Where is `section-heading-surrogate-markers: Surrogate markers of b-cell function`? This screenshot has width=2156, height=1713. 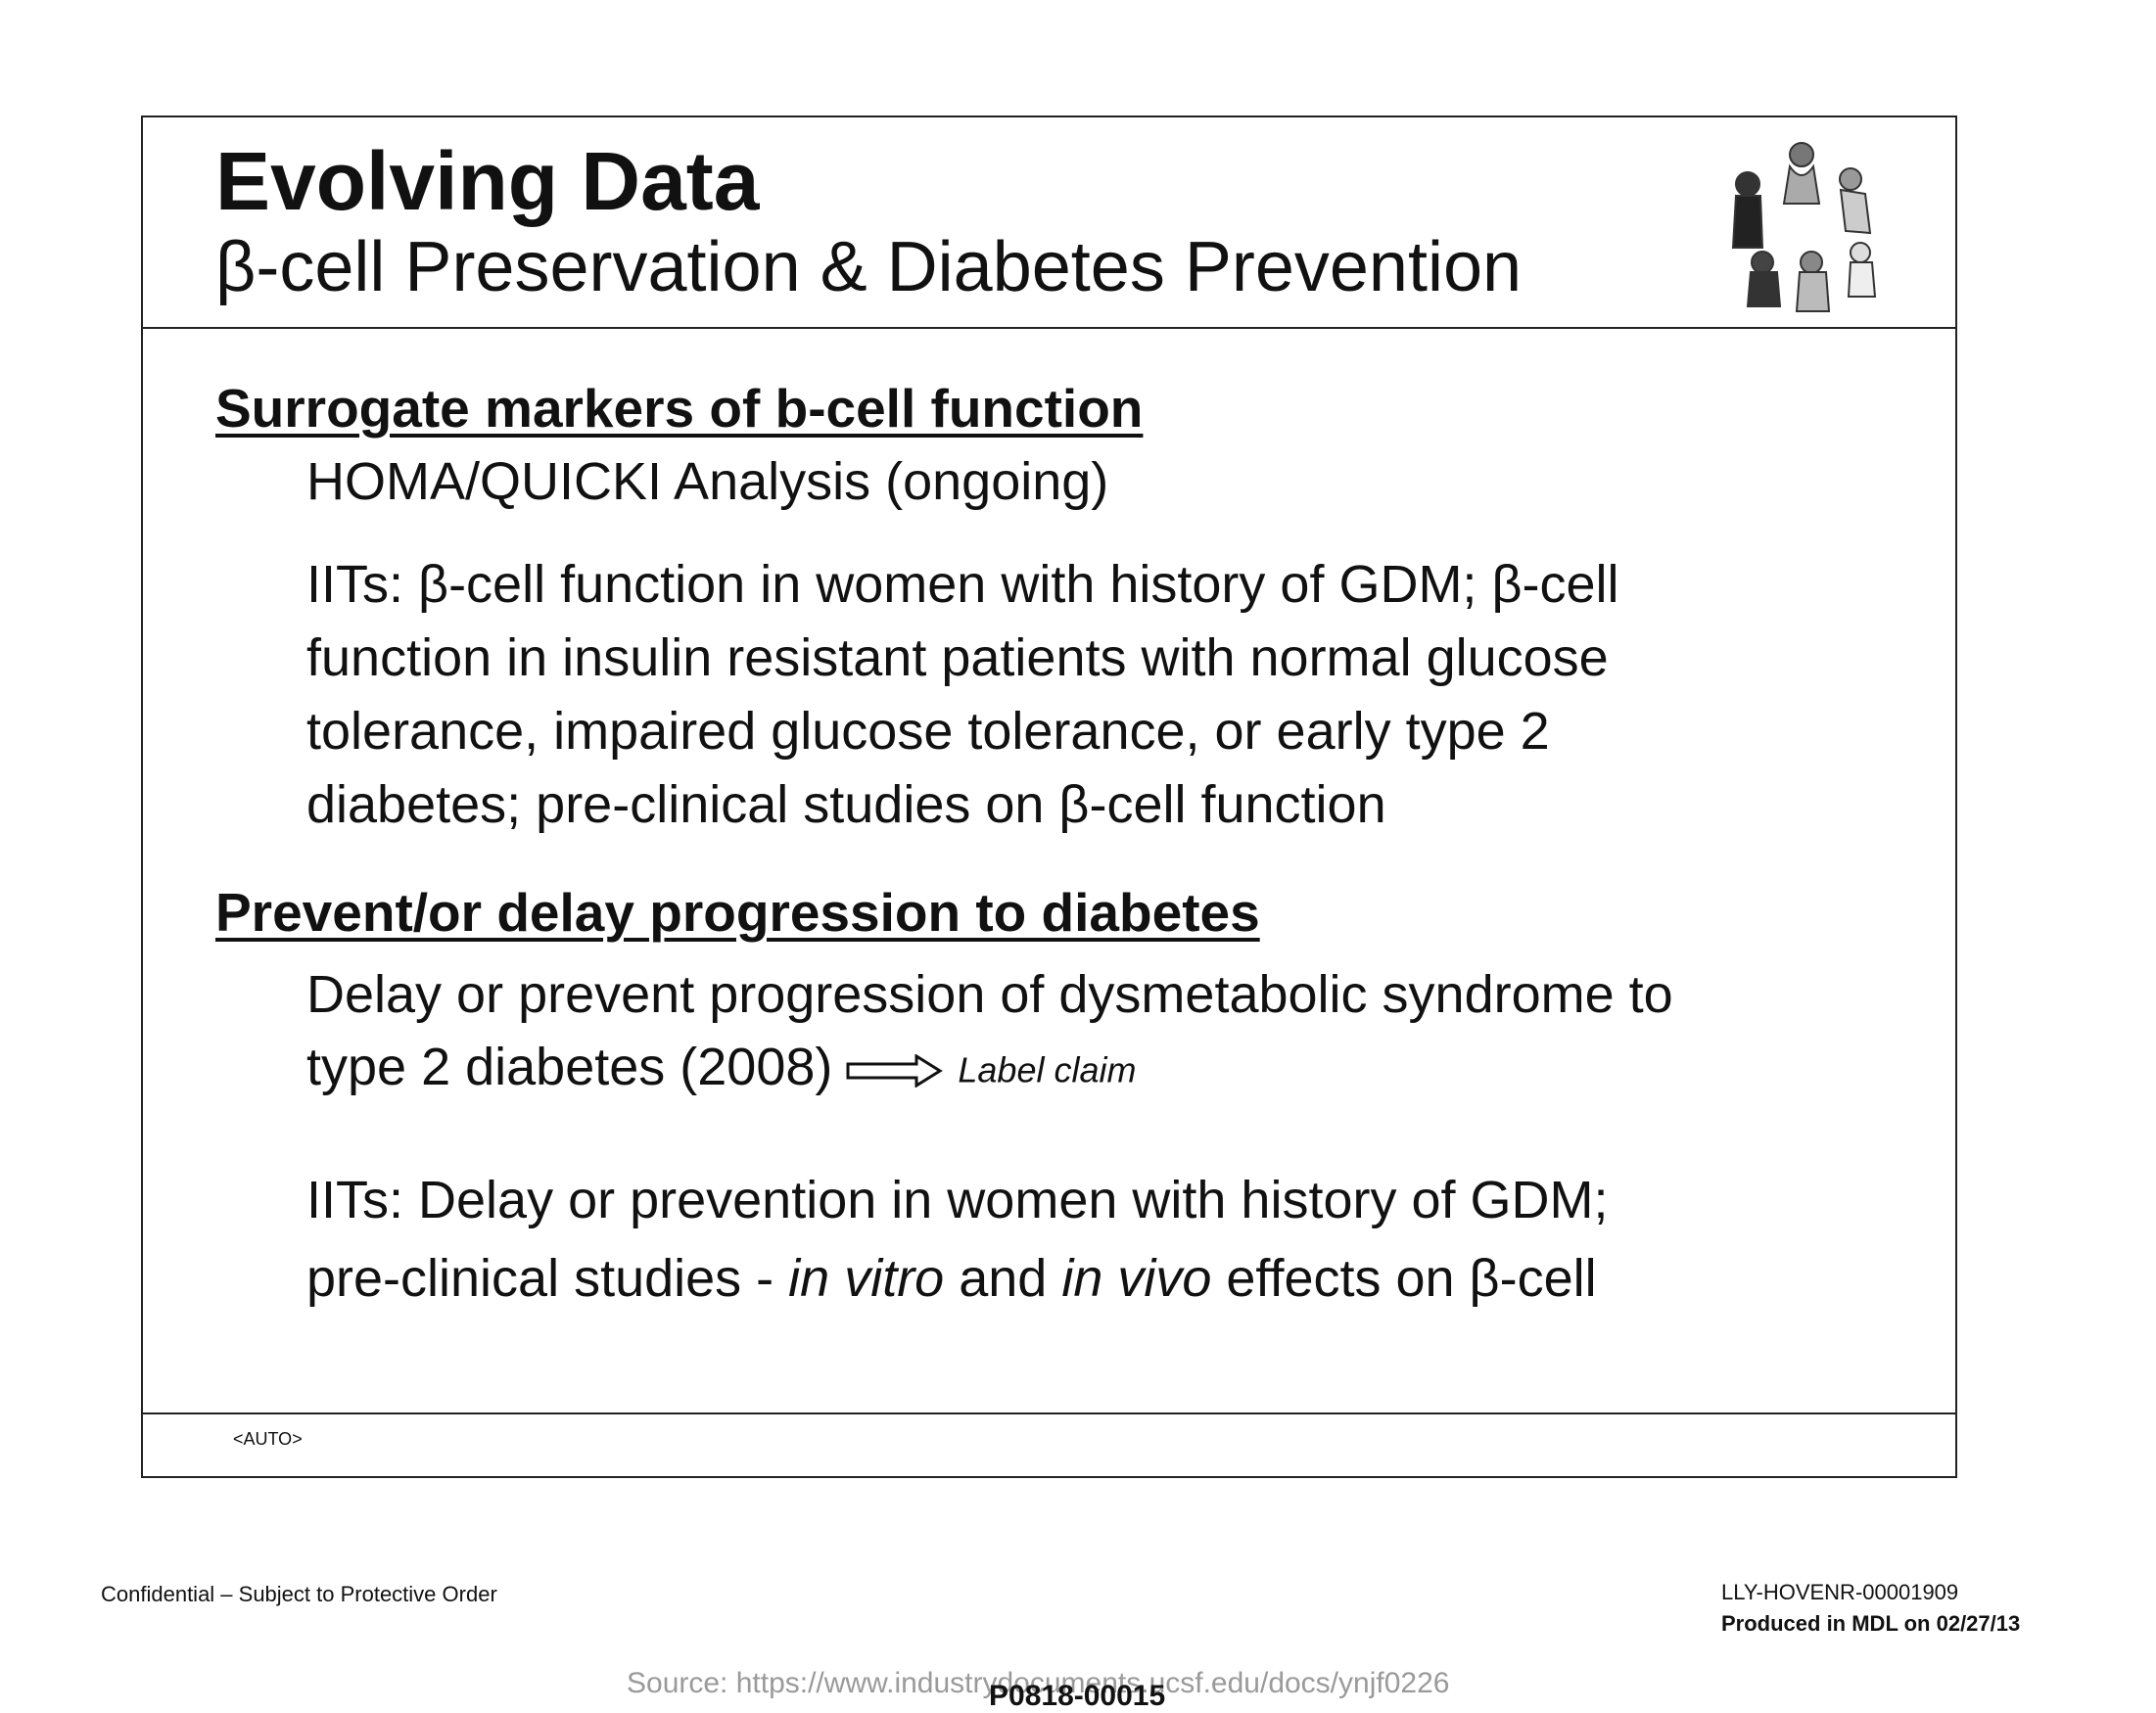 section-heading-surrogate-markers: Surrogate markers of b-cell function is located at coordinates (679, 409).